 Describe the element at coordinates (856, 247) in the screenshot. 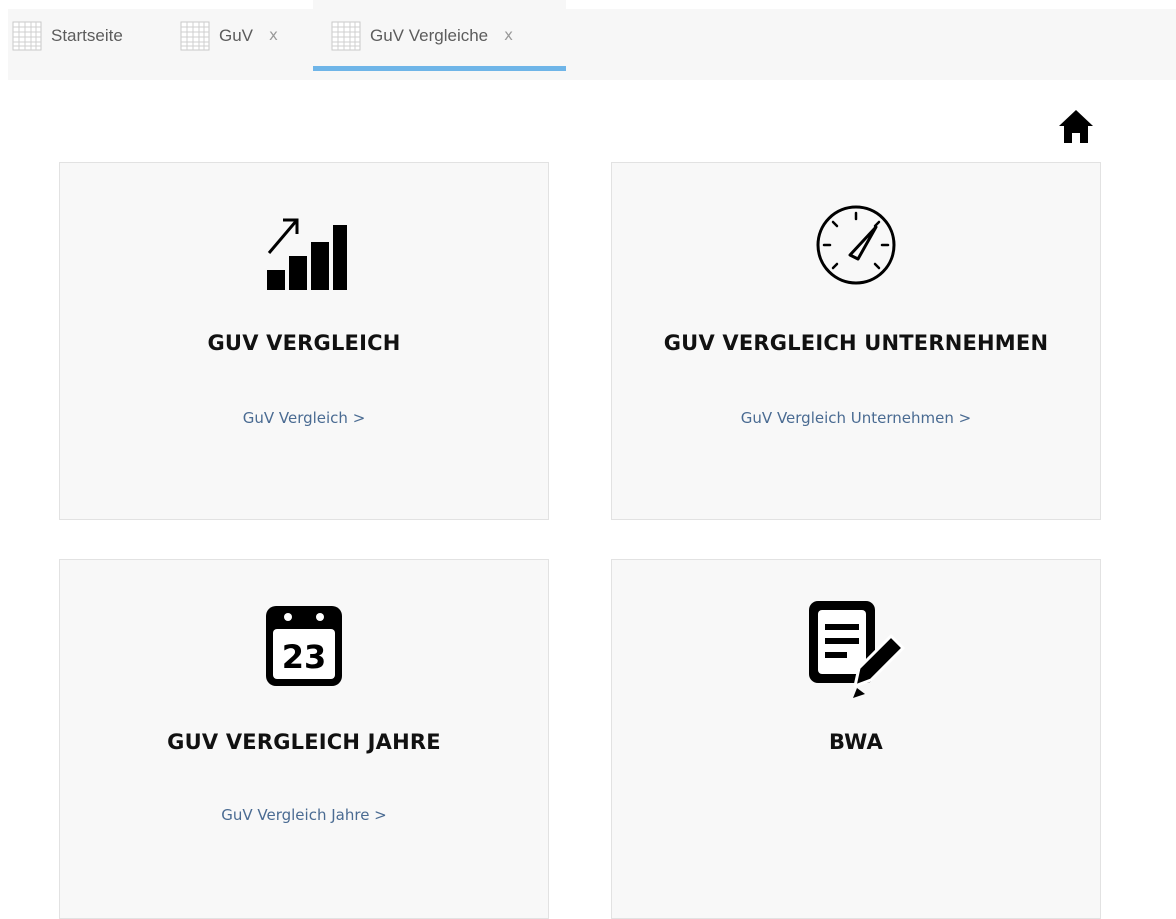

I see `speedometer-icon` at that location.